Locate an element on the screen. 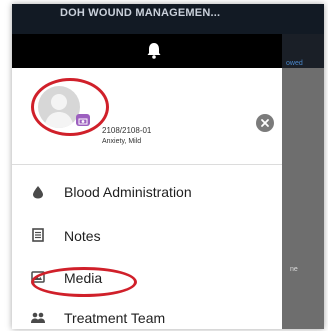 The height and width of the screenshot is (331, 328). team-icon is located at coordinates (38, 317).